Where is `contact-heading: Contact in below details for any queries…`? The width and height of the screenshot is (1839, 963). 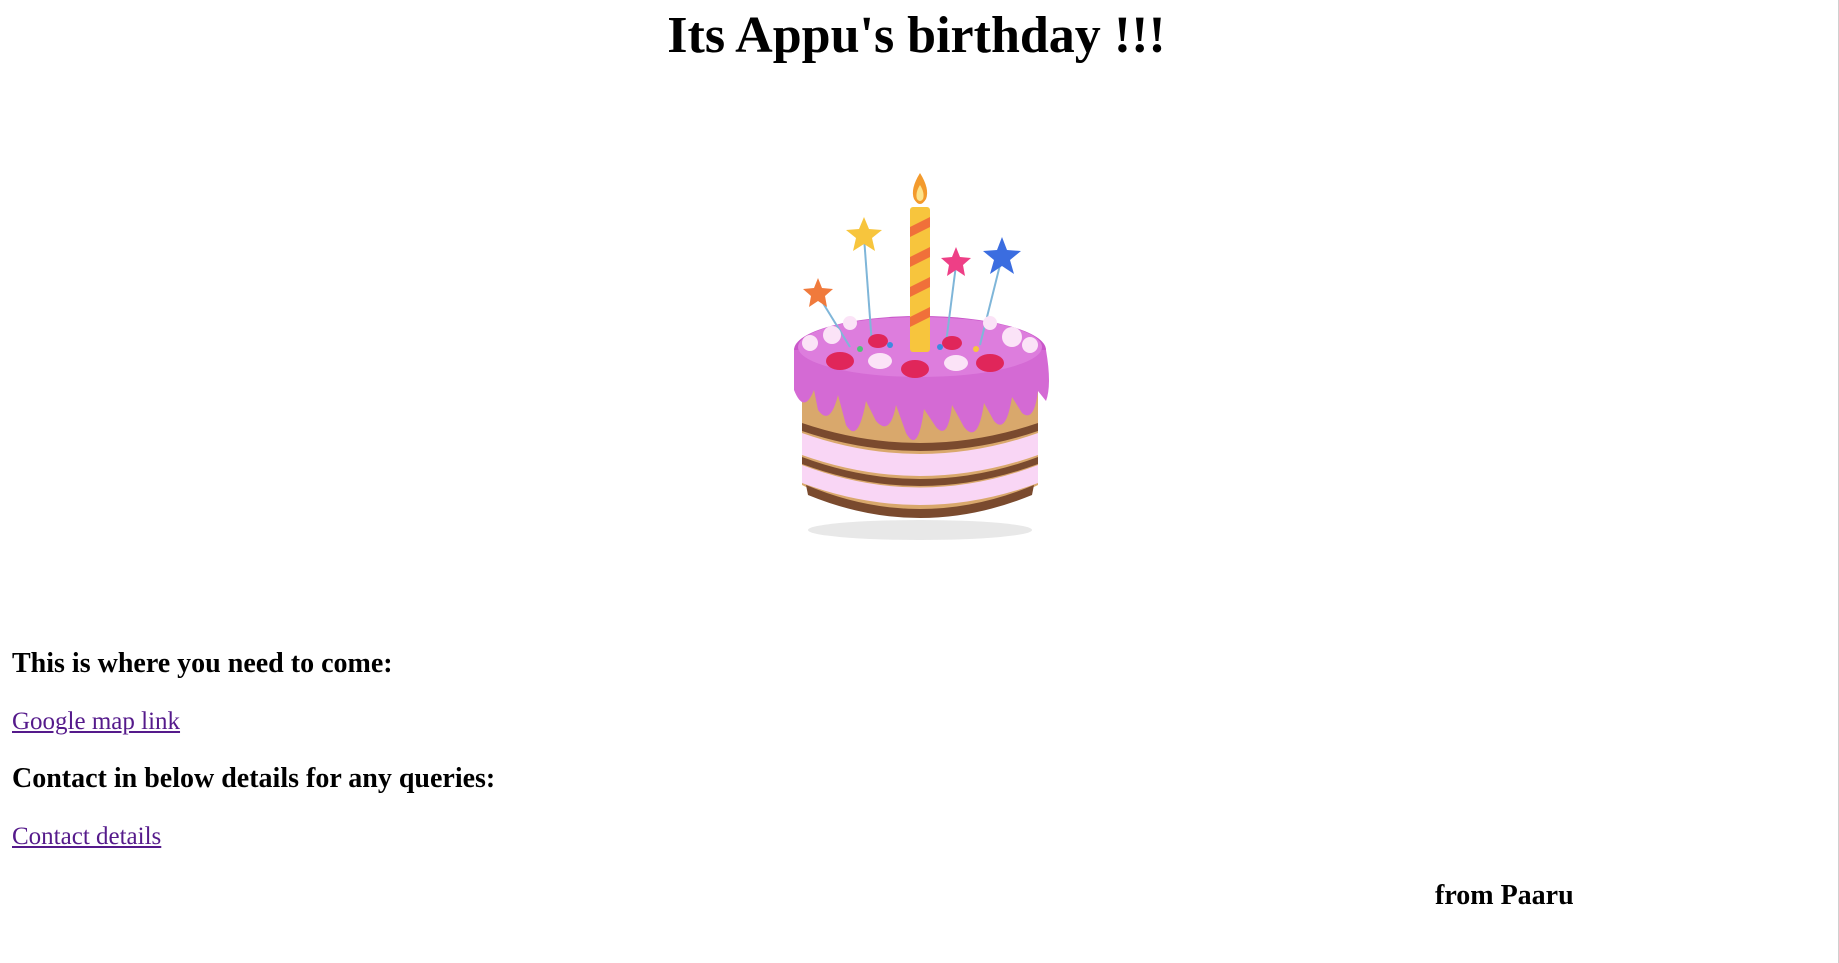 contact-heading: Contact in below details for any queries… is located at coordinates (254, 778).